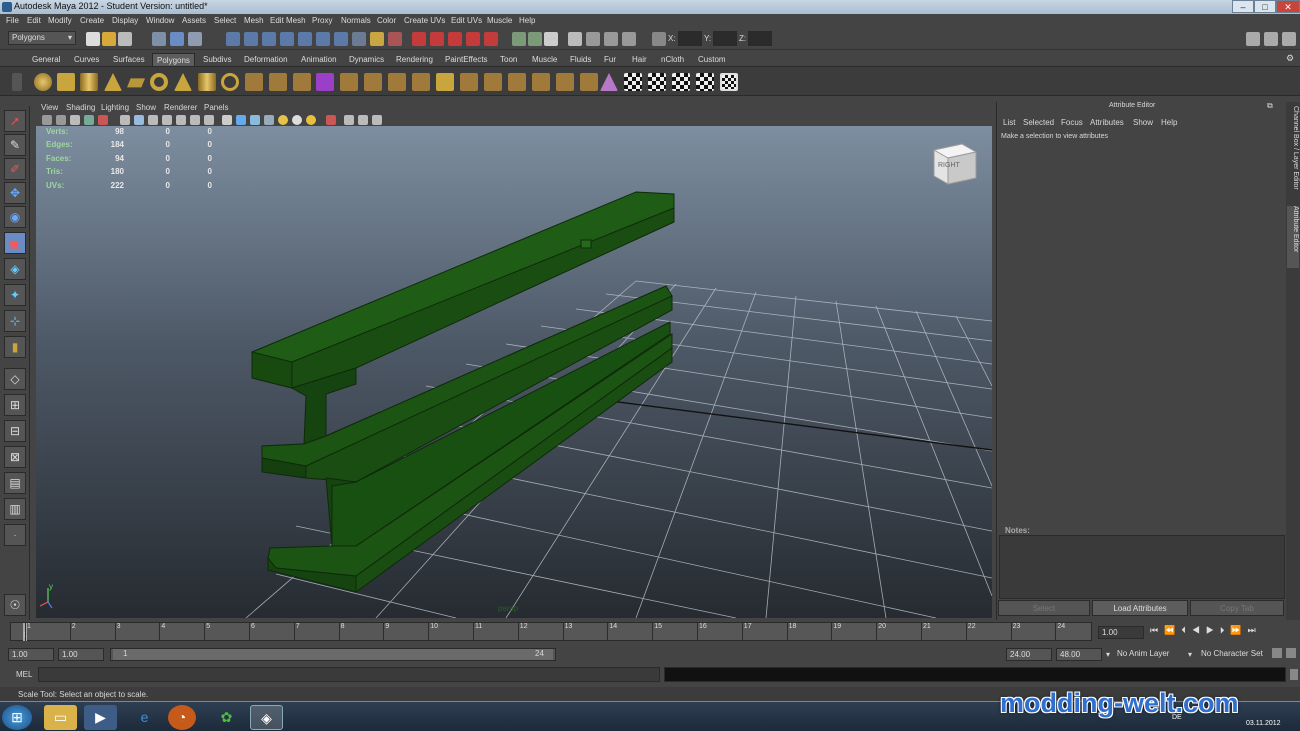  I want to click on cylindrical-mapping-icon, so click(657, 82).